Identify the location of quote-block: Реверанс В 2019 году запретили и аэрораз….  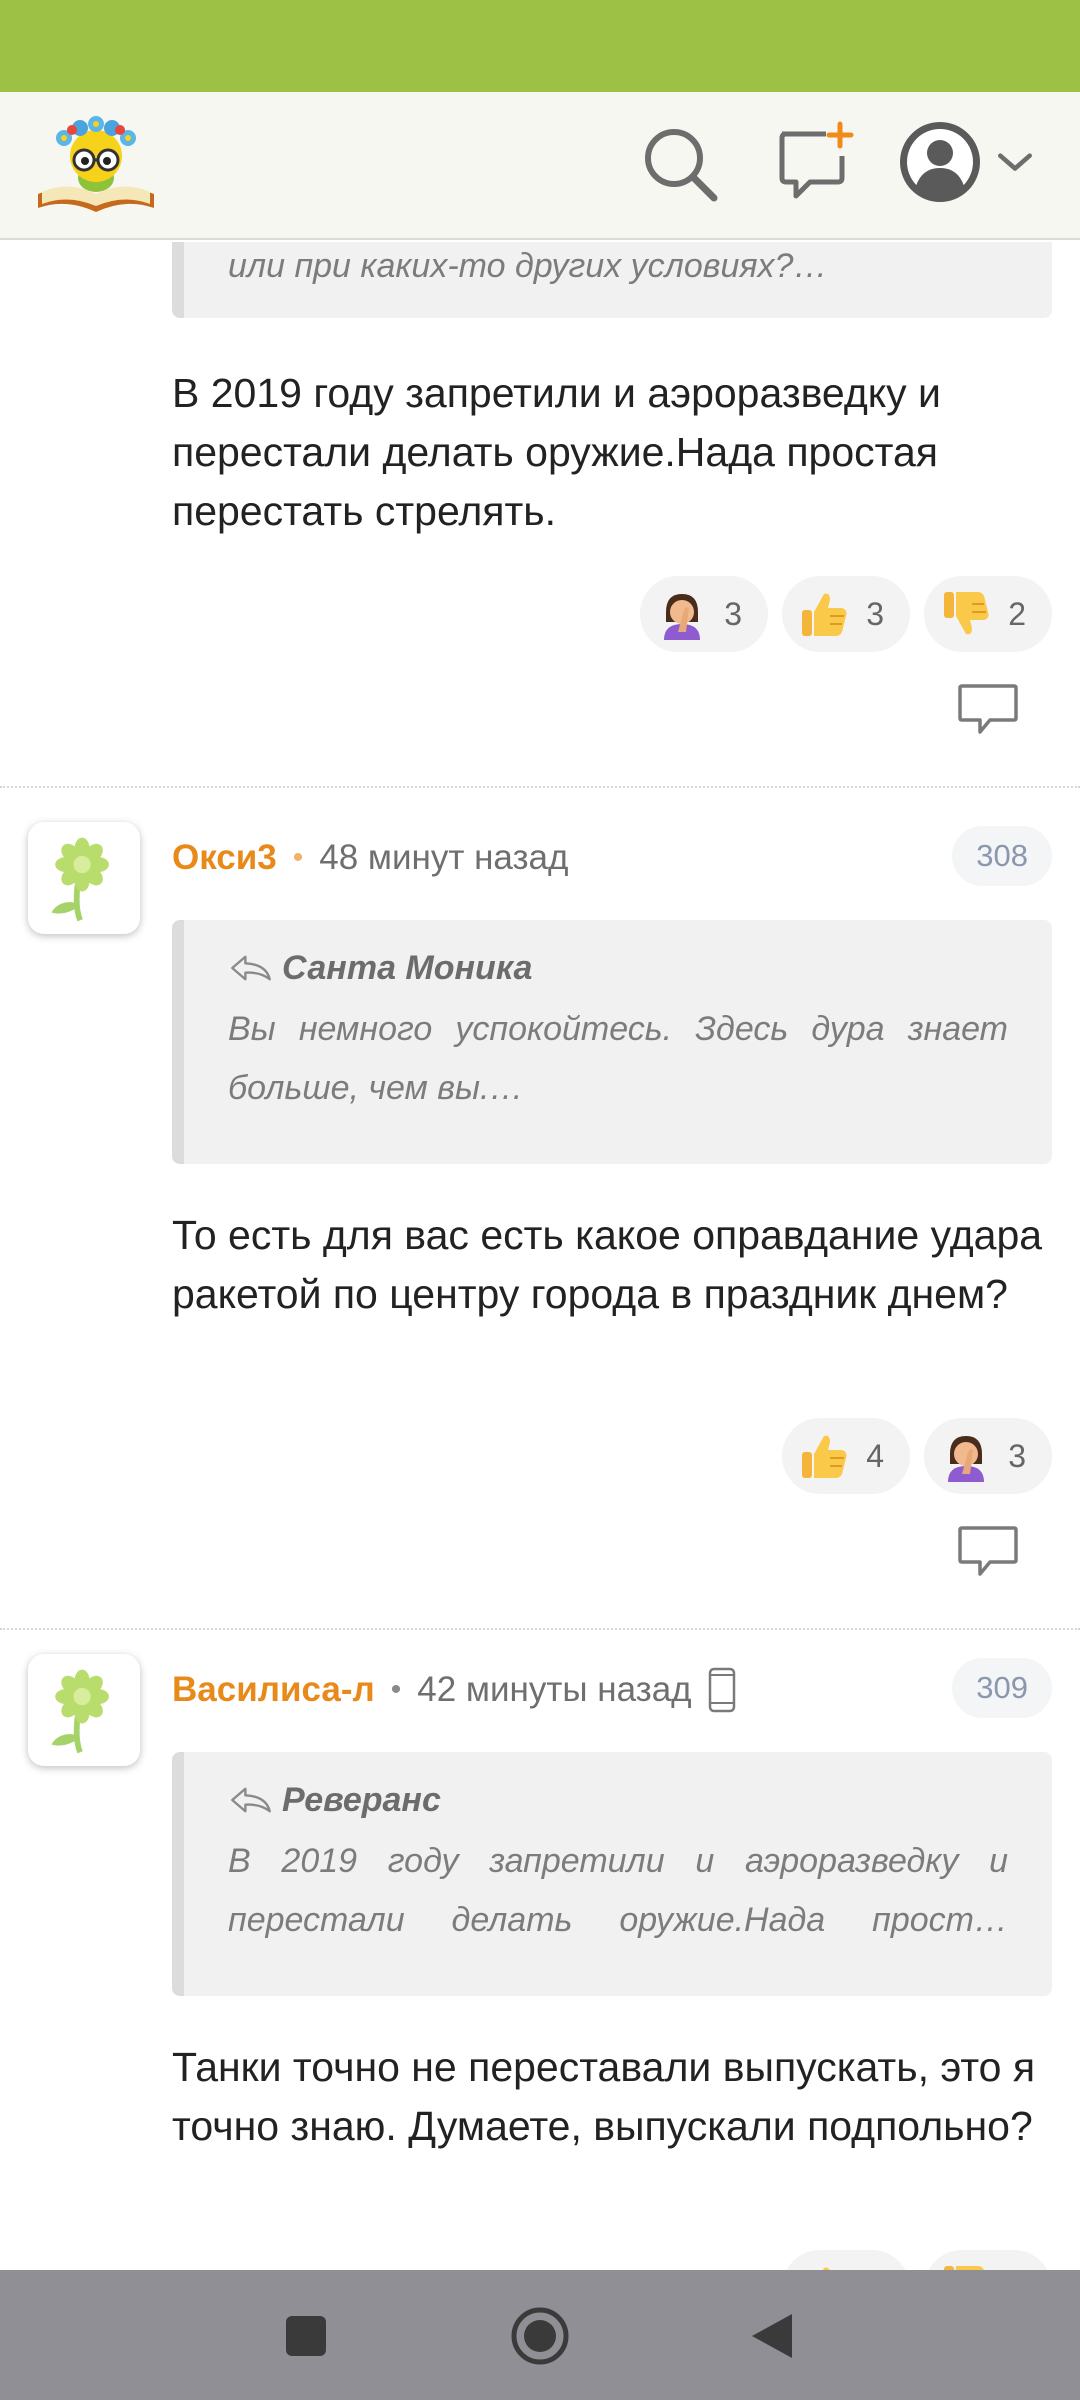
(612, 1874).